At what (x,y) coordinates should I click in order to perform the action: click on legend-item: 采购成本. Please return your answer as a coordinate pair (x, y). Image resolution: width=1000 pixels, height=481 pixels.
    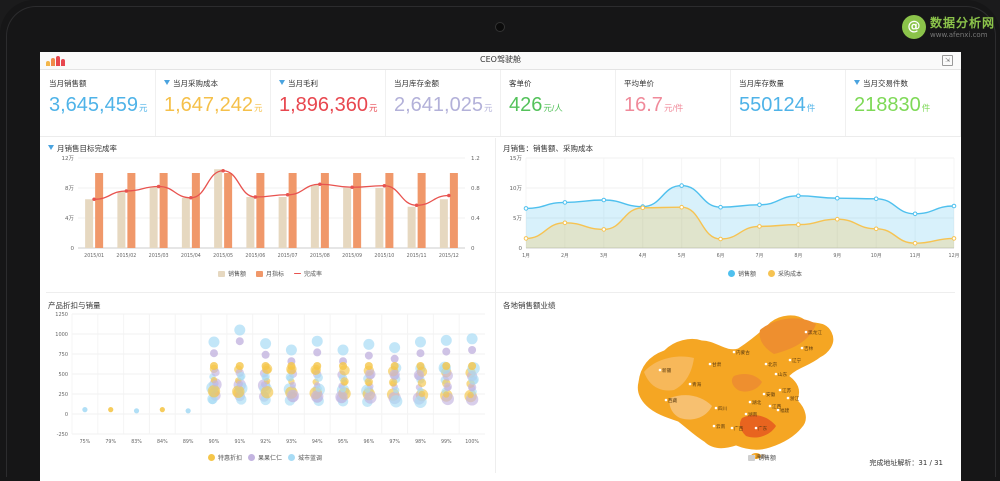
    Looking at the image, I should click on (785, 273).